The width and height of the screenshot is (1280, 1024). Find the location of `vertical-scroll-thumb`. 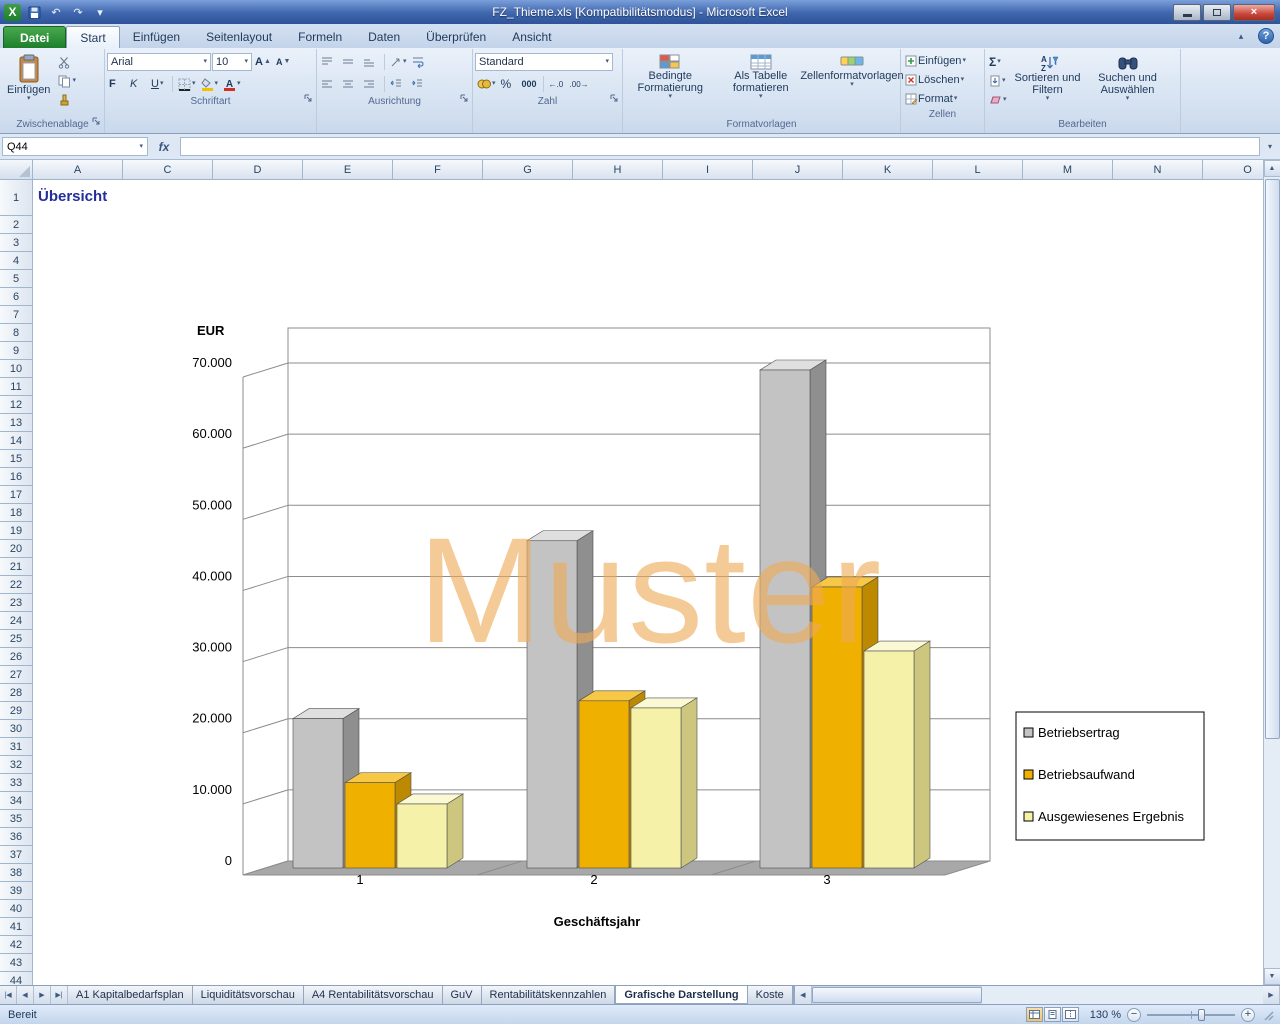

vertical-scroll-thumb is located at coordinates (1272, 459).